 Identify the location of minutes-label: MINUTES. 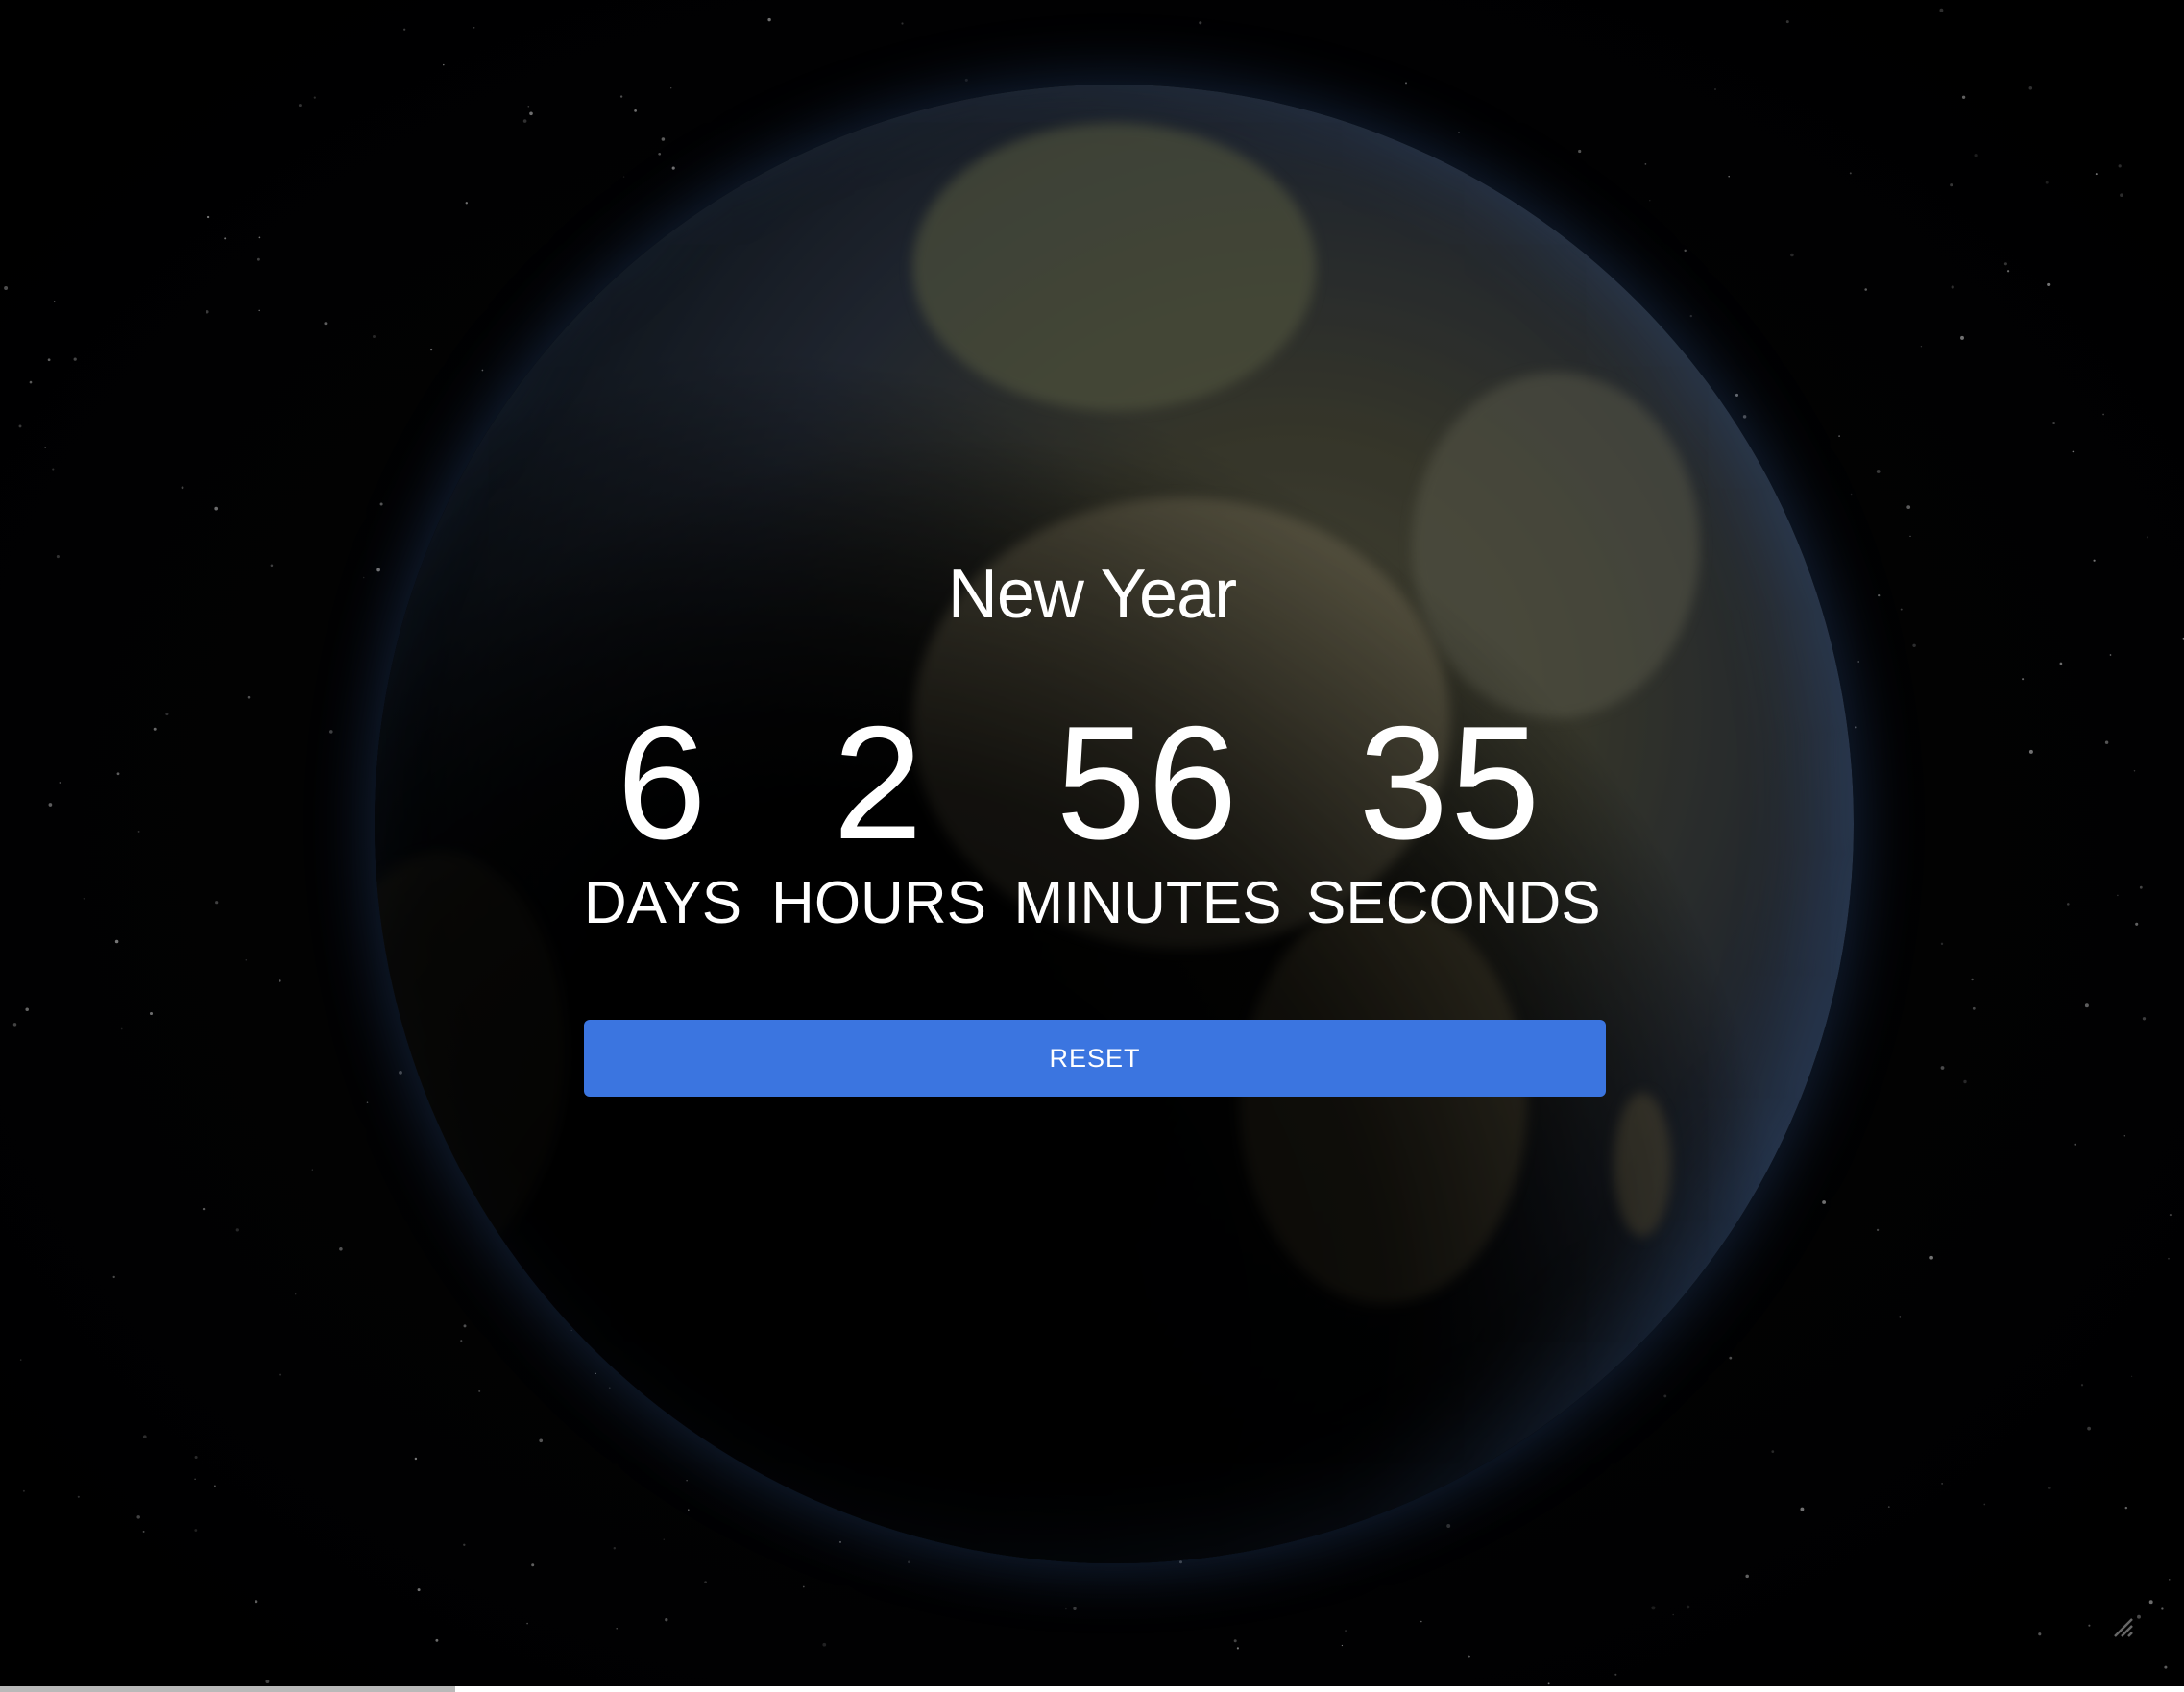
(1148, 903).